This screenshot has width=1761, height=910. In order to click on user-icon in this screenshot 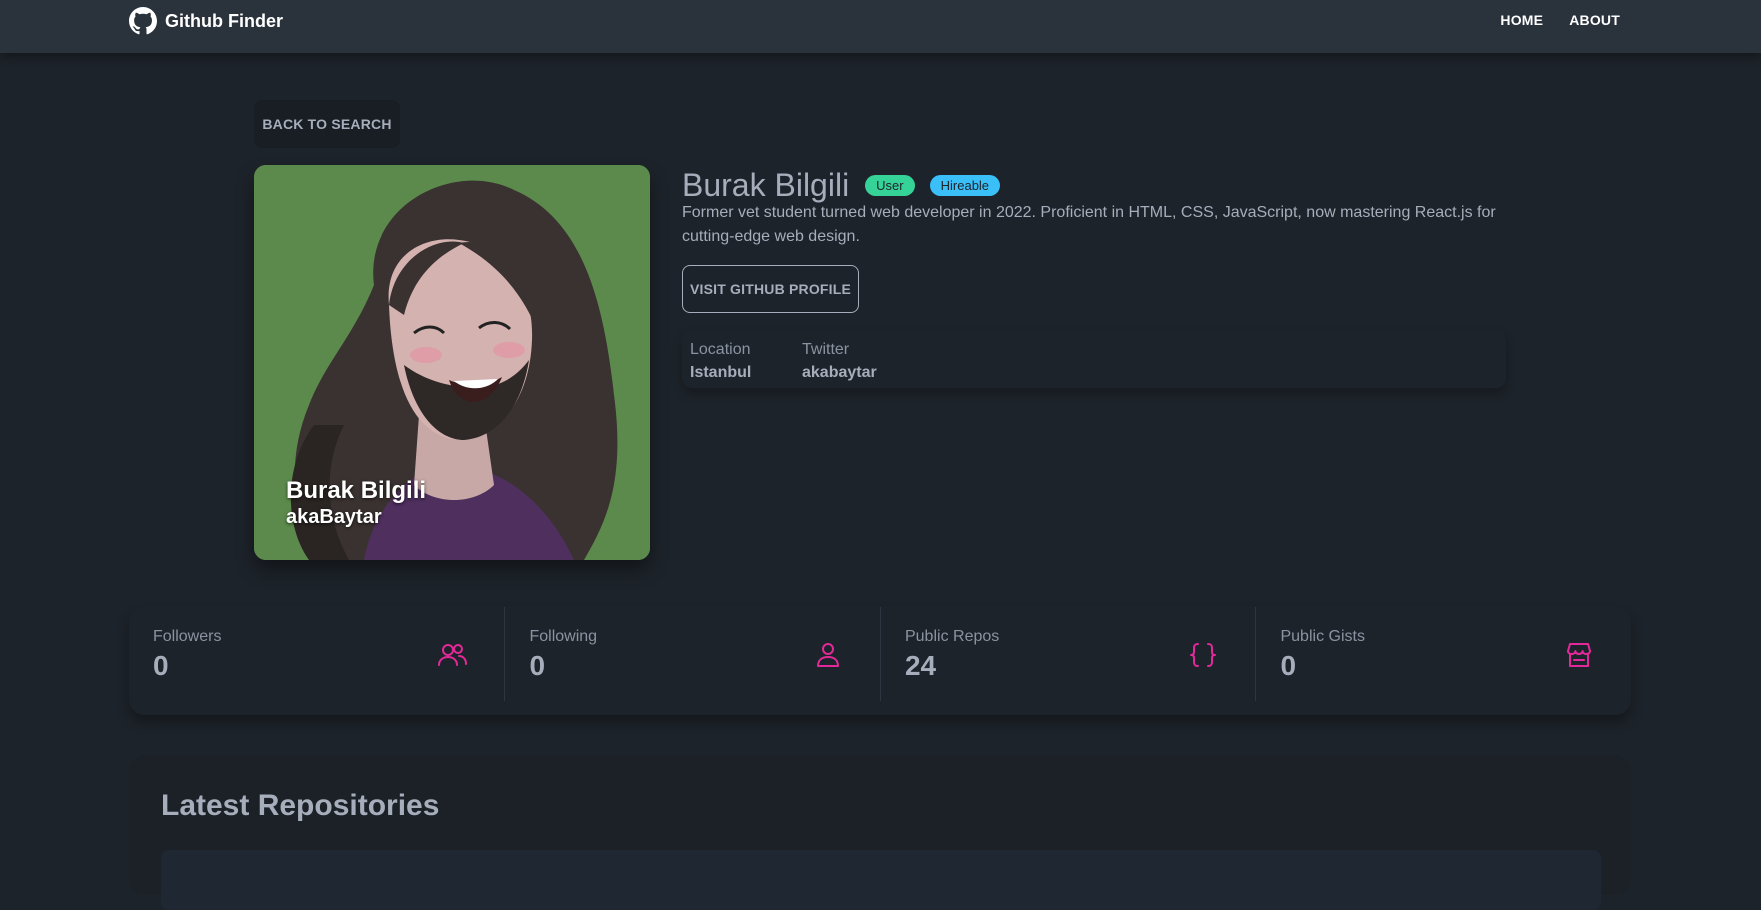, I will do `click(828, 655)`.